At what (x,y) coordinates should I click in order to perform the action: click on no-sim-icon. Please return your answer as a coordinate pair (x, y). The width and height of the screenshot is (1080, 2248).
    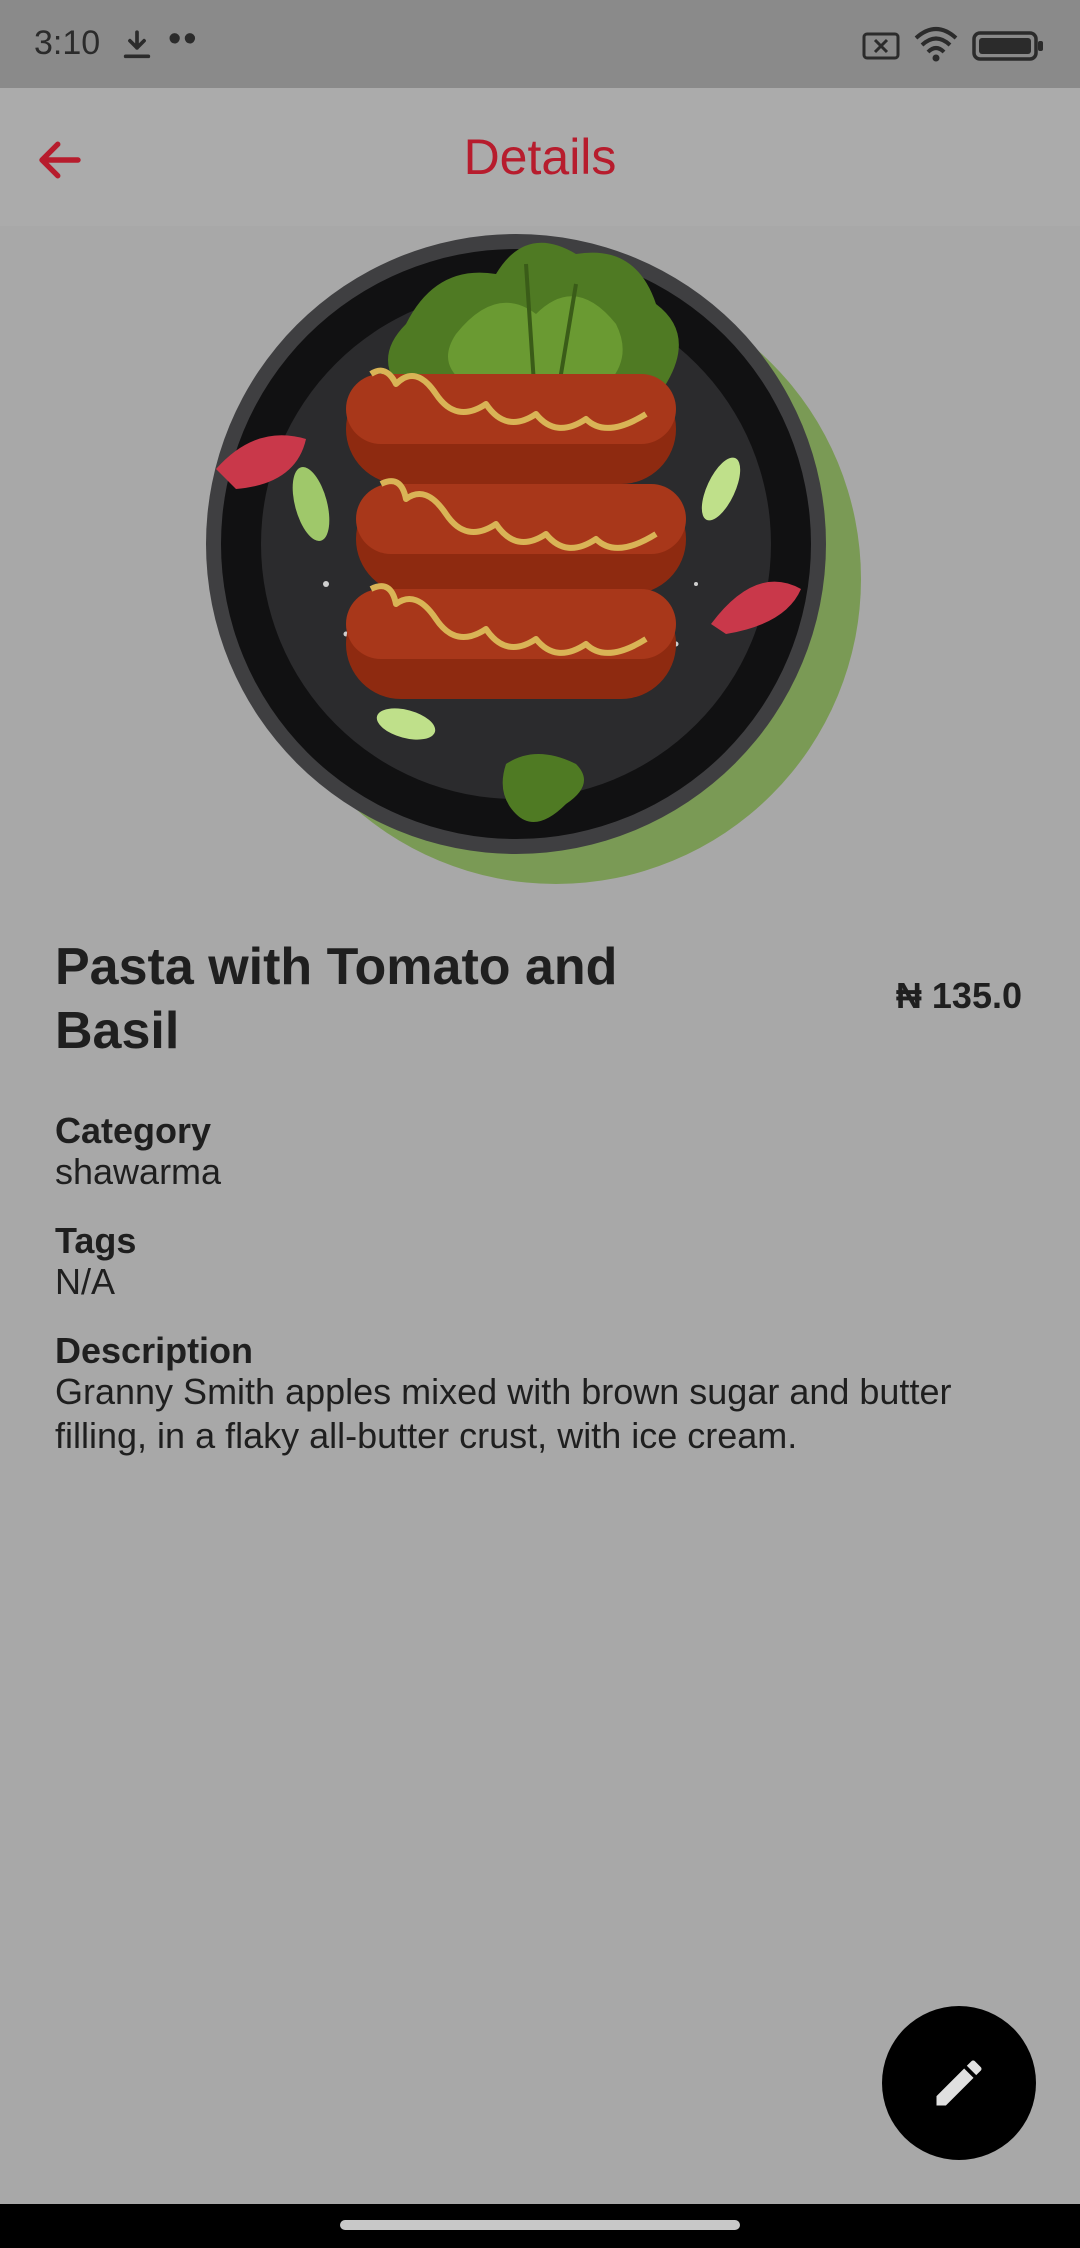
    Looking at the image, I should click on (881, 46).